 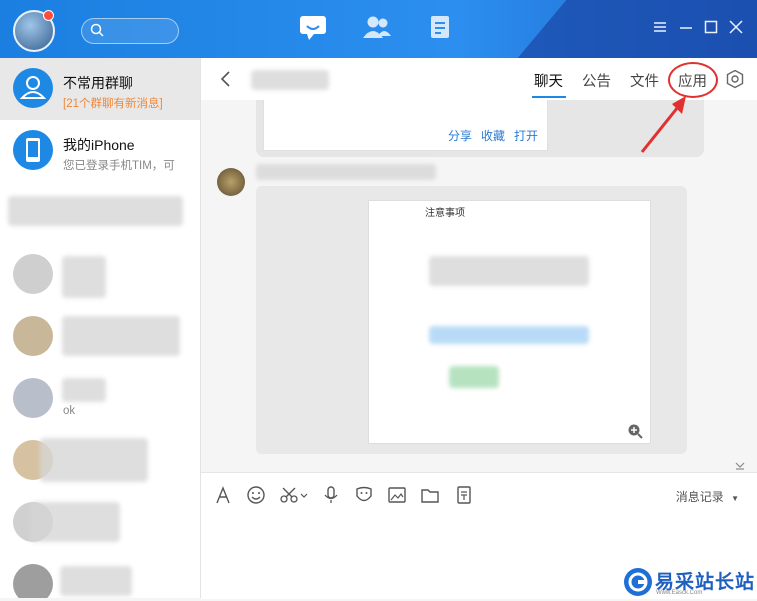 What do you see at coordinates (638, 582) in the screenshot?
I see `watermark-logo-icon` at bounding box center [638, 582].